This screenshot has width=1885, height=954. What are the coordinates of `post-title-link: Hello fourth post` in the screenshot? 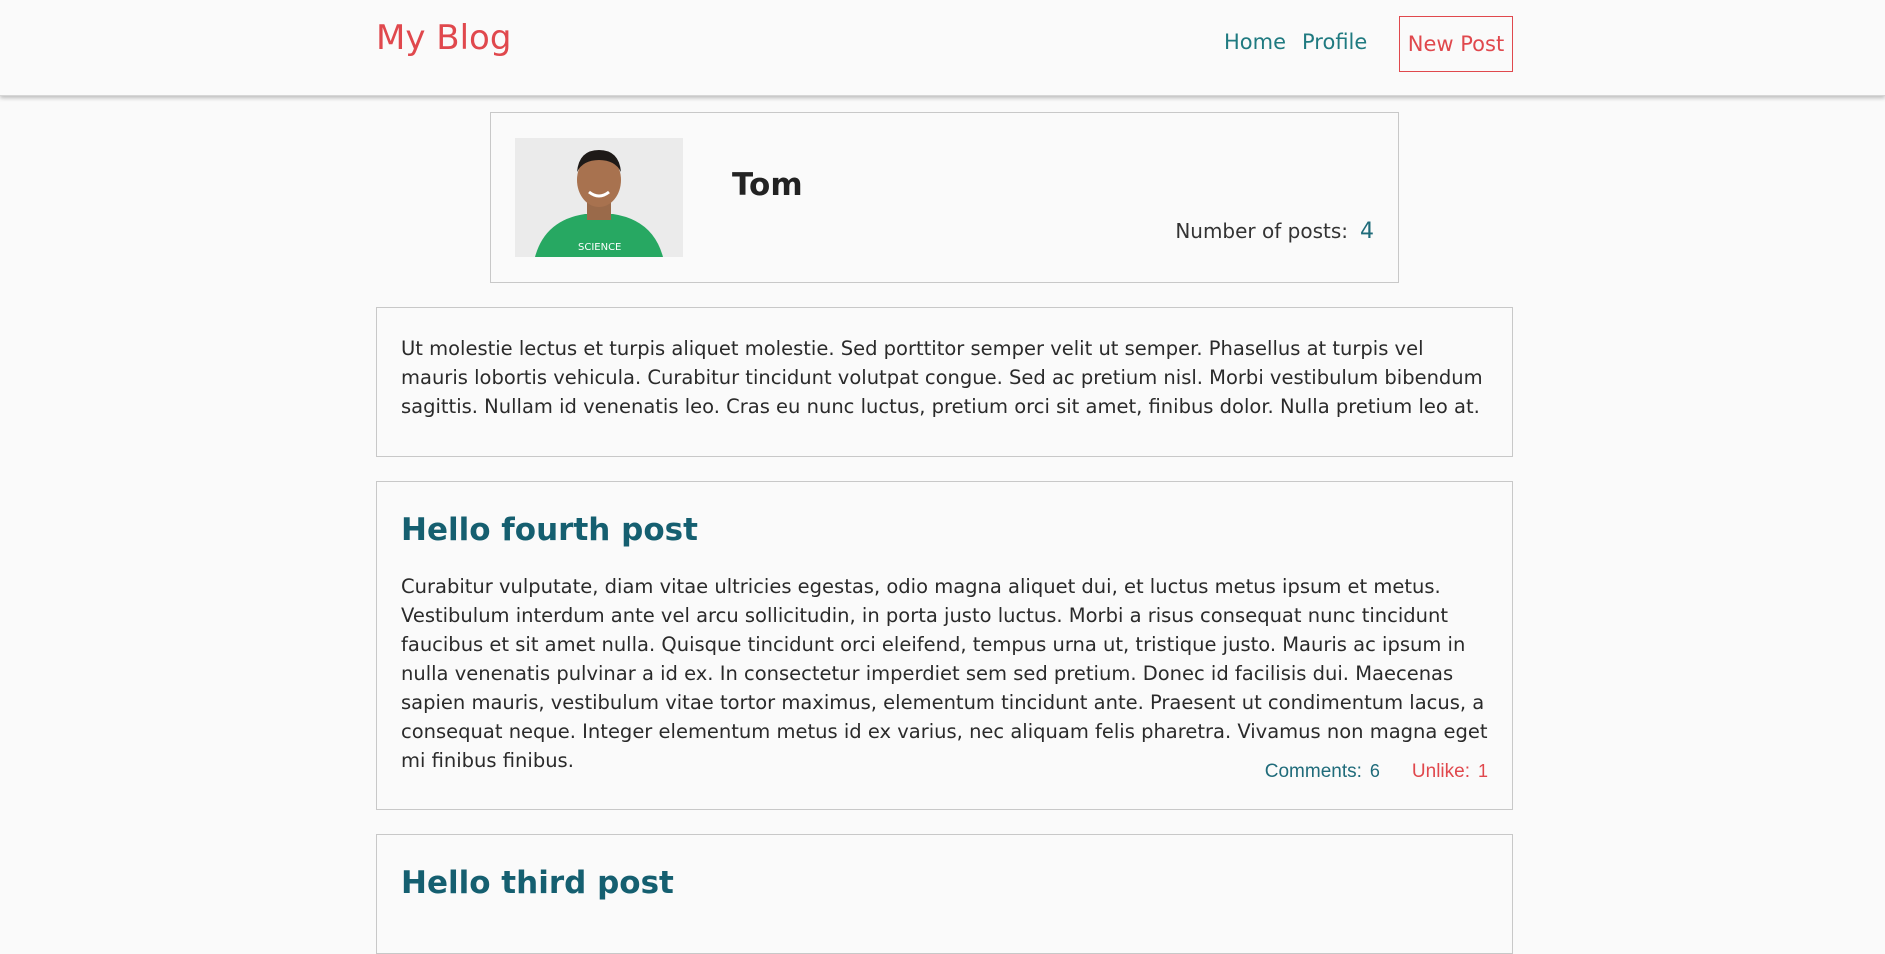 It's located at (944, 530).